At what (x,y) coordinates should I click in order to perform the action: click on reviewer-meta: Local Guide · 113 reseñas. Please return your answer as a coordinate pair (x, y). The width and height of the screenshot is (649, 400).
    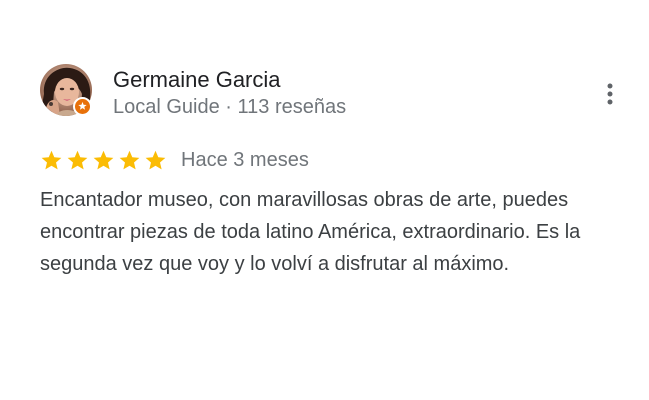
    Looking at the image, I should click on (230, 107).